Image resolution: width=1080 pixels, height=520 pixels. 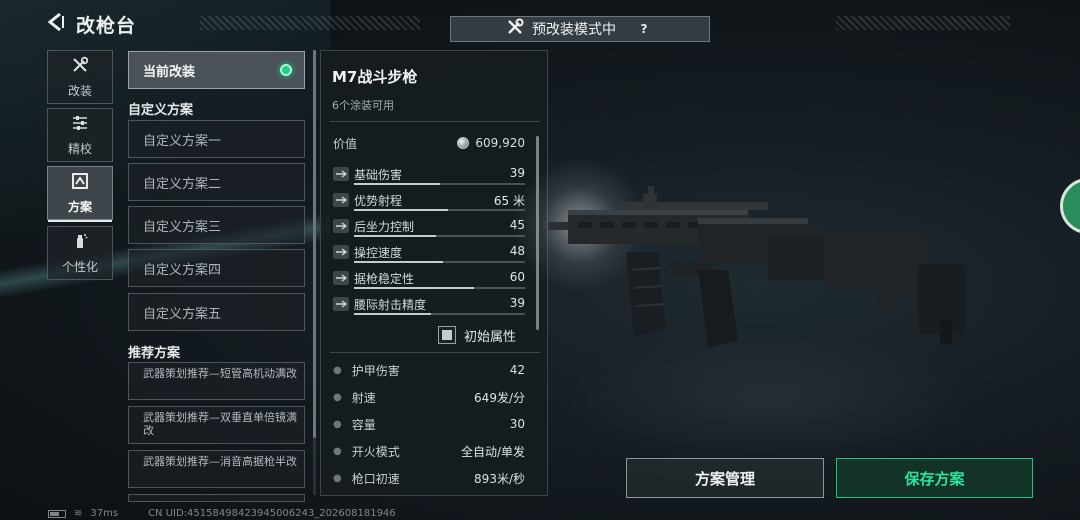 What do you see at coordinates (378, 253) in the screenshot?
I see `stat-label: 操控速度` at bounding box center [378, 253].